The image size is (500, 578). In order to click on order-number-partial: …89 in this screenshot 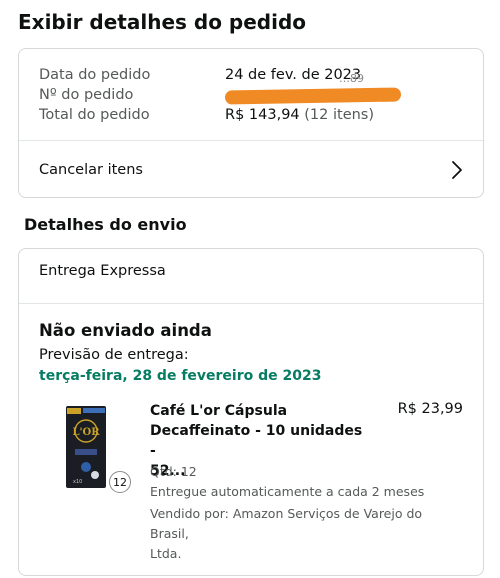, I will do `click(351, 77)`.